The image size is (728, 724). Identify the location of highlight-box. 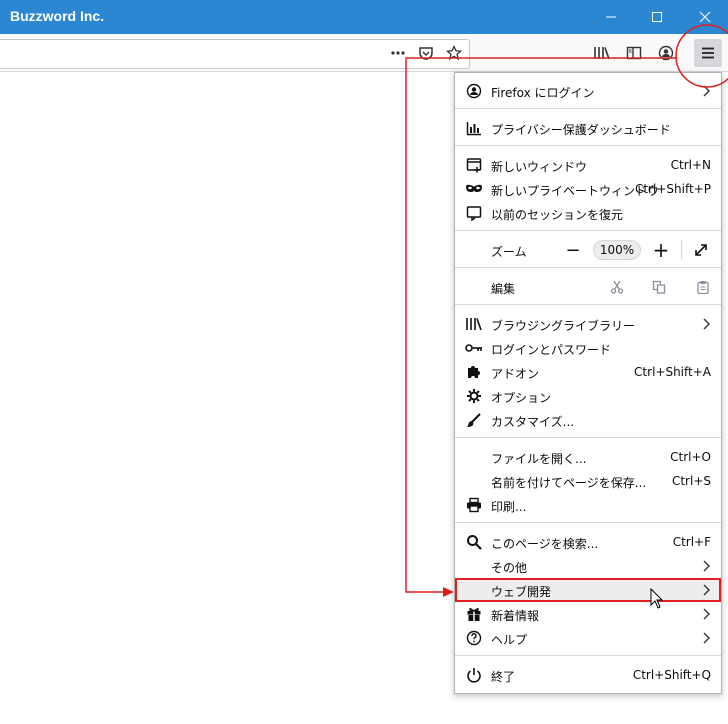
(588, 590).